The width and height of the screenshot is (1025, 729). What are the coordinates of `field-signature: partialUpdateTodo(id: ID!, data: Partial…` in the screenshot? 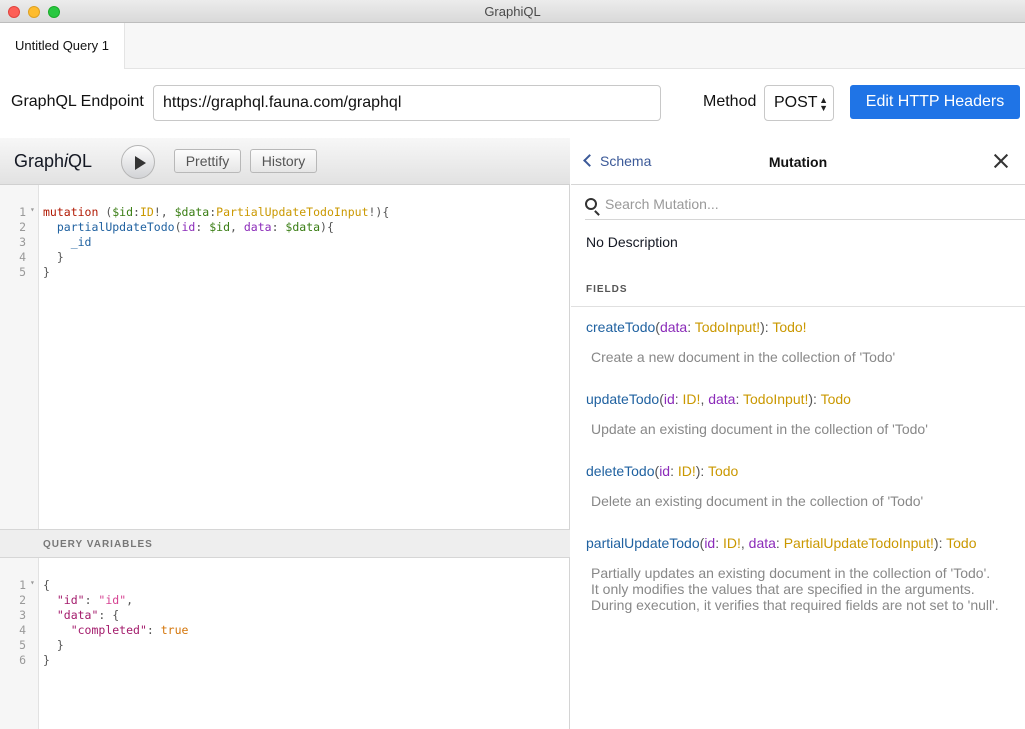 It's located at (781, 543).